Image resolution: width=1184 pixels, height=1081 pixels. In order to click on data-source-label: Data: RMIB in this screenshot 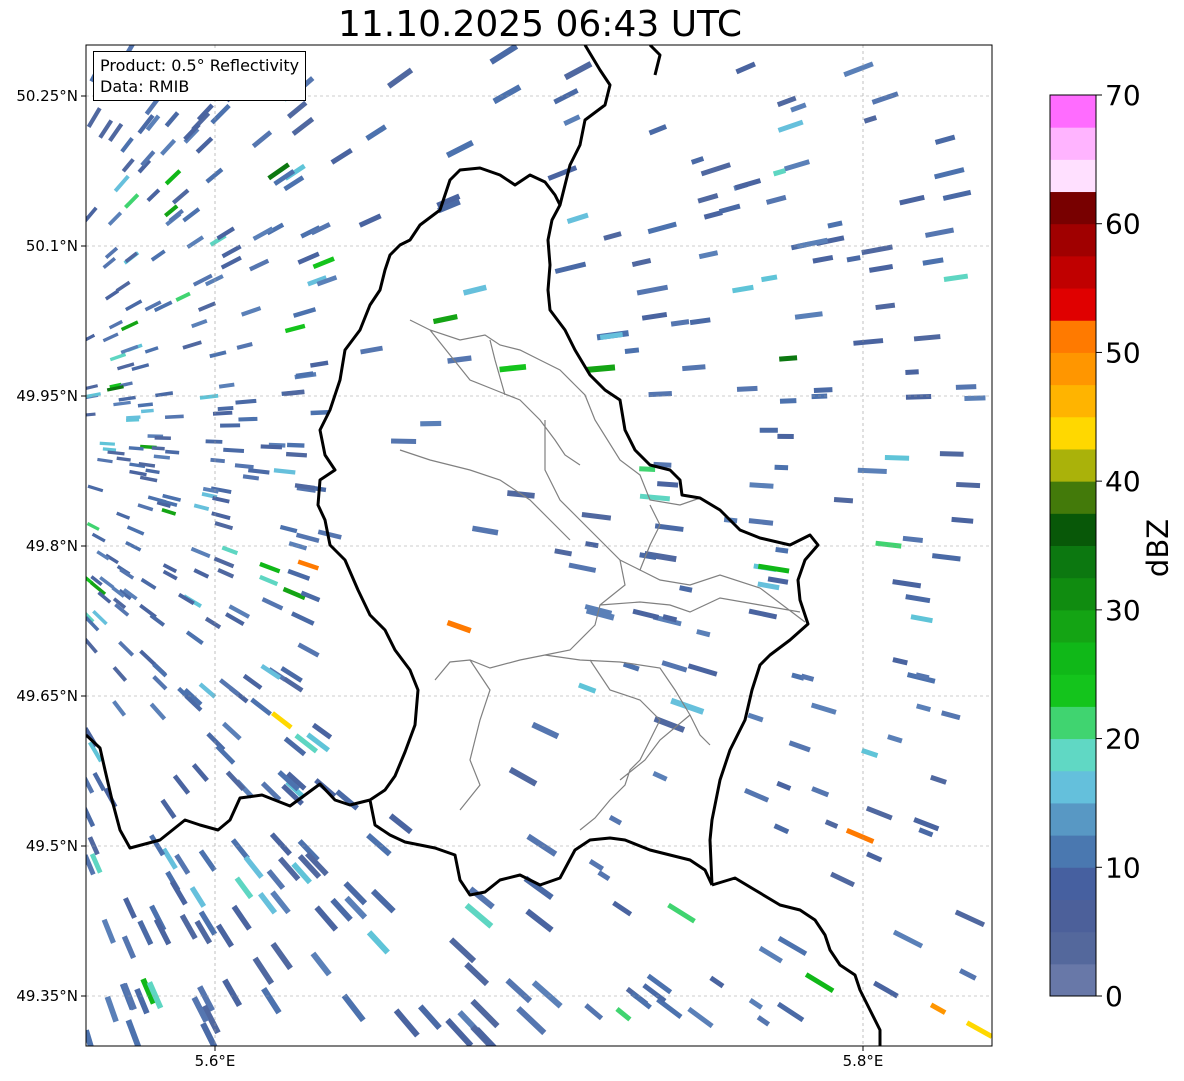, I will do `click(145, 86)`.